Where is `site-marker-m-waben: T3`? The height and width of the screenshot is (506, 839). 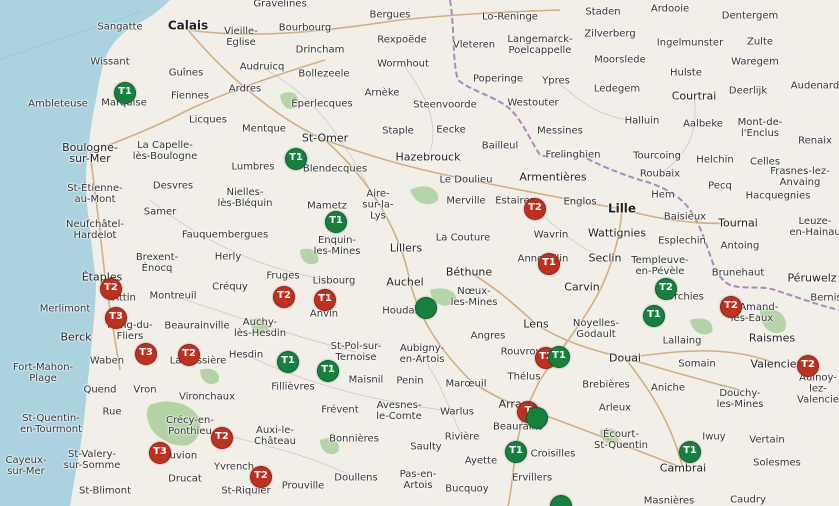 site-marker-m-waben: T3 is located at coordinates (146, 354).